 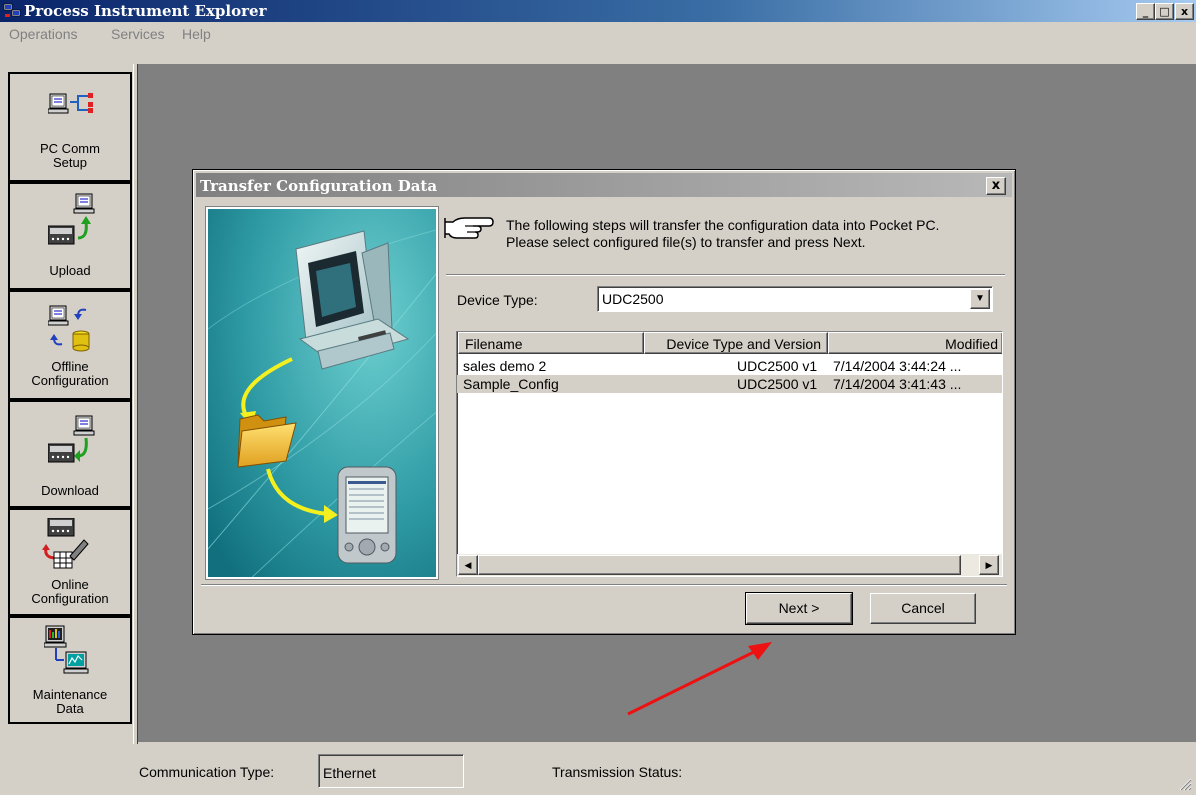 I want to click on sidebar-item-maintenance-data: Maintenance Data, so click(x=70, y=670).